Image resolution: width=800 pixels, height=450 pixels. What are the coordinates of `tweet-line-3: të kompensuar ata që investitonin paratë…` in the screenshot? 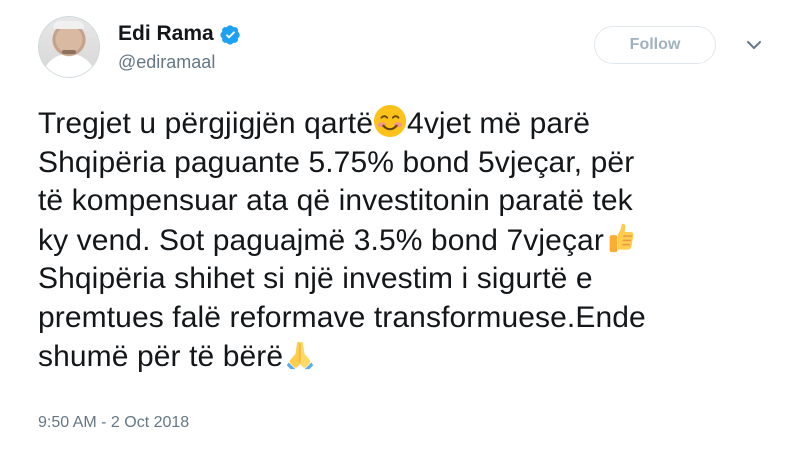 It's located at (335, 200).